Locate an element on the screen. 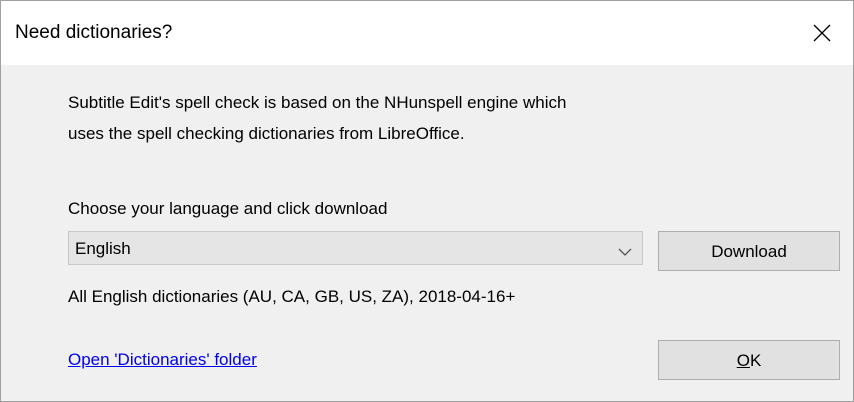  chevron-down-icon is located at coordinates (625, 250).